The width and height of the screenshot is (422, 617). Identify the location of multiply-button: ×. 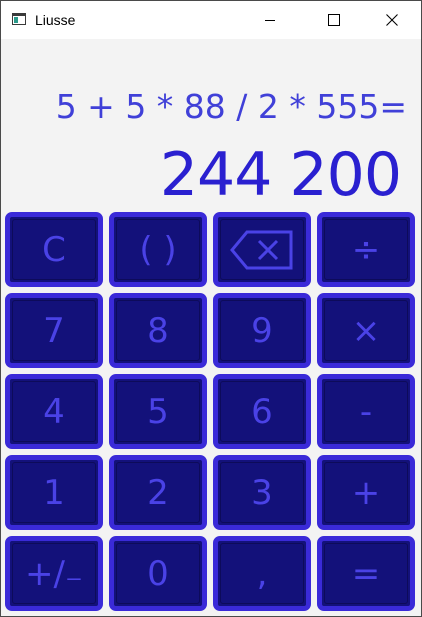
(366, 330).